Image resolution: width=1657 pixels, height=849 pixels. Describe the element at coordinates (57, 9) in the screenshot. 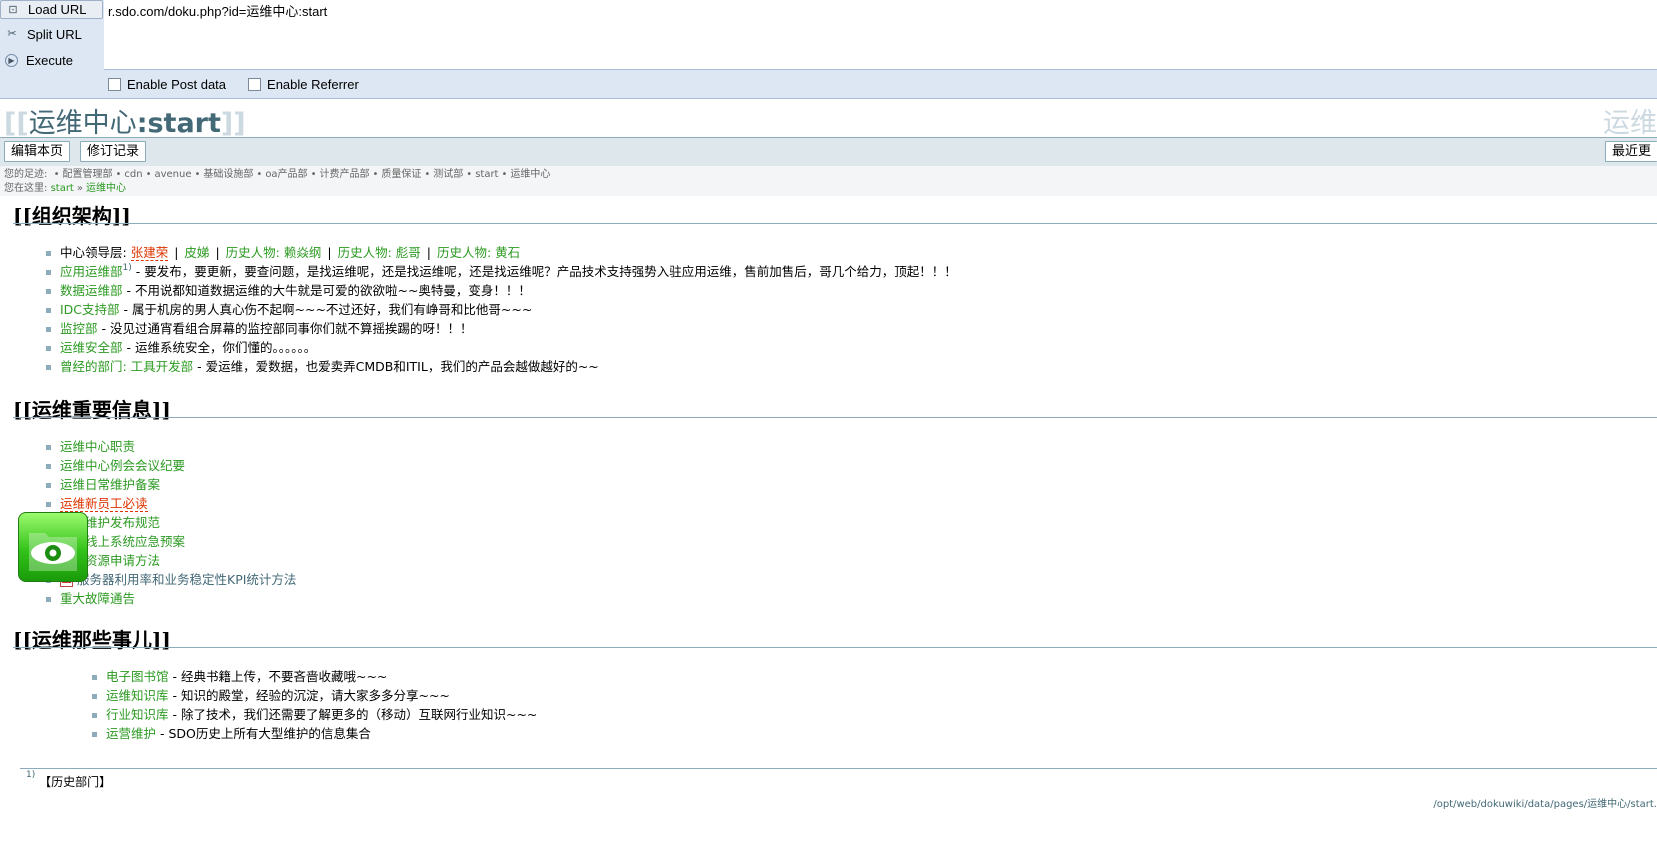

I see `load-url-label: Load URL` at that location.